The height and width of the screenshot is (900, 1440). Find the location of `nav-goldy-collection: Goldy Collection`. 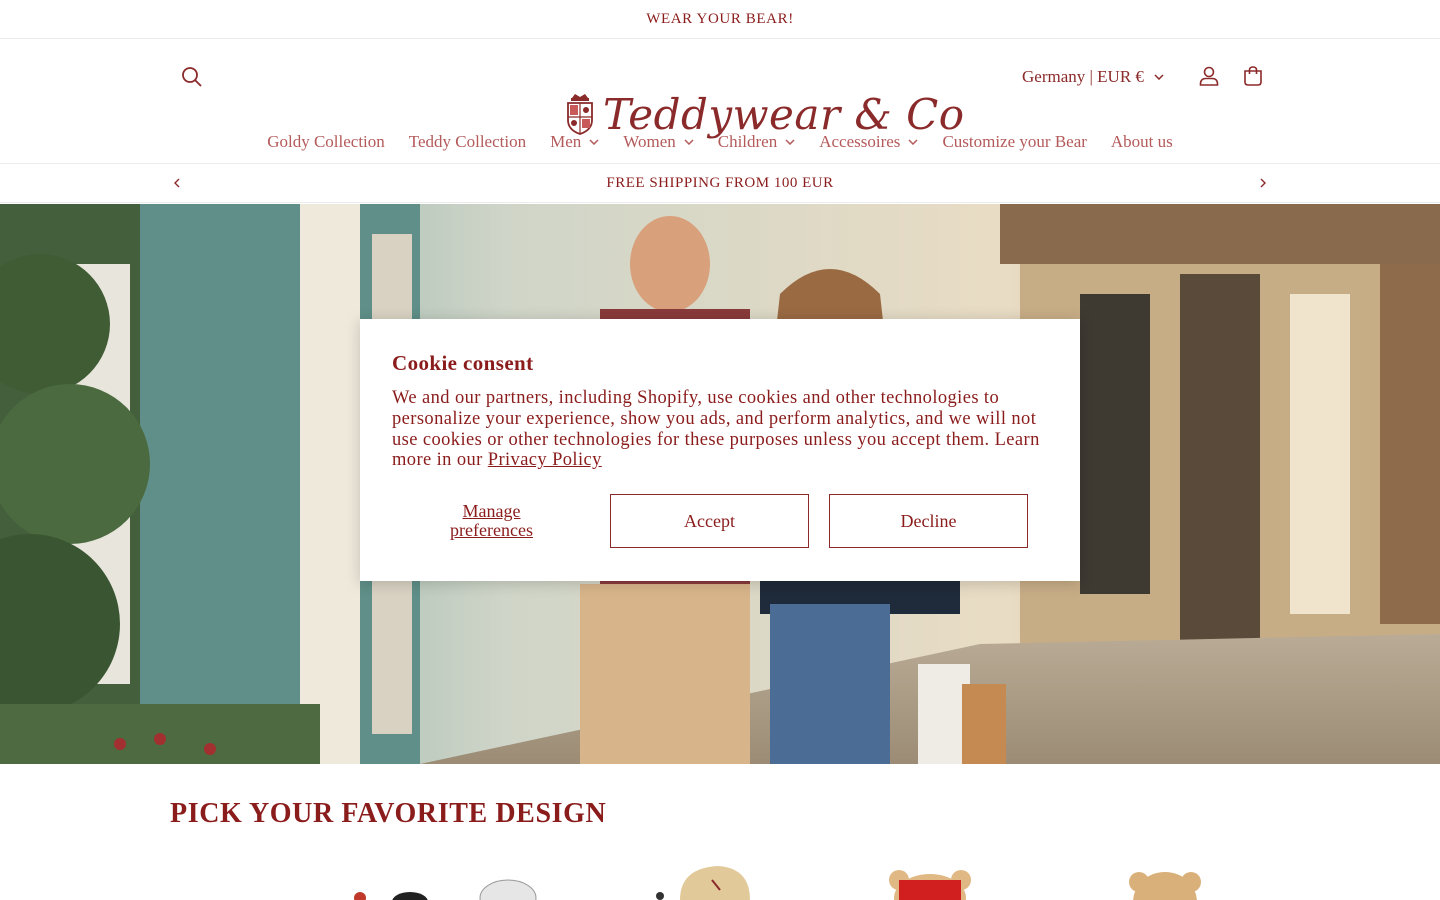

nav-goldy-collection: Goldy Collection is located at coordinates (326, 142).